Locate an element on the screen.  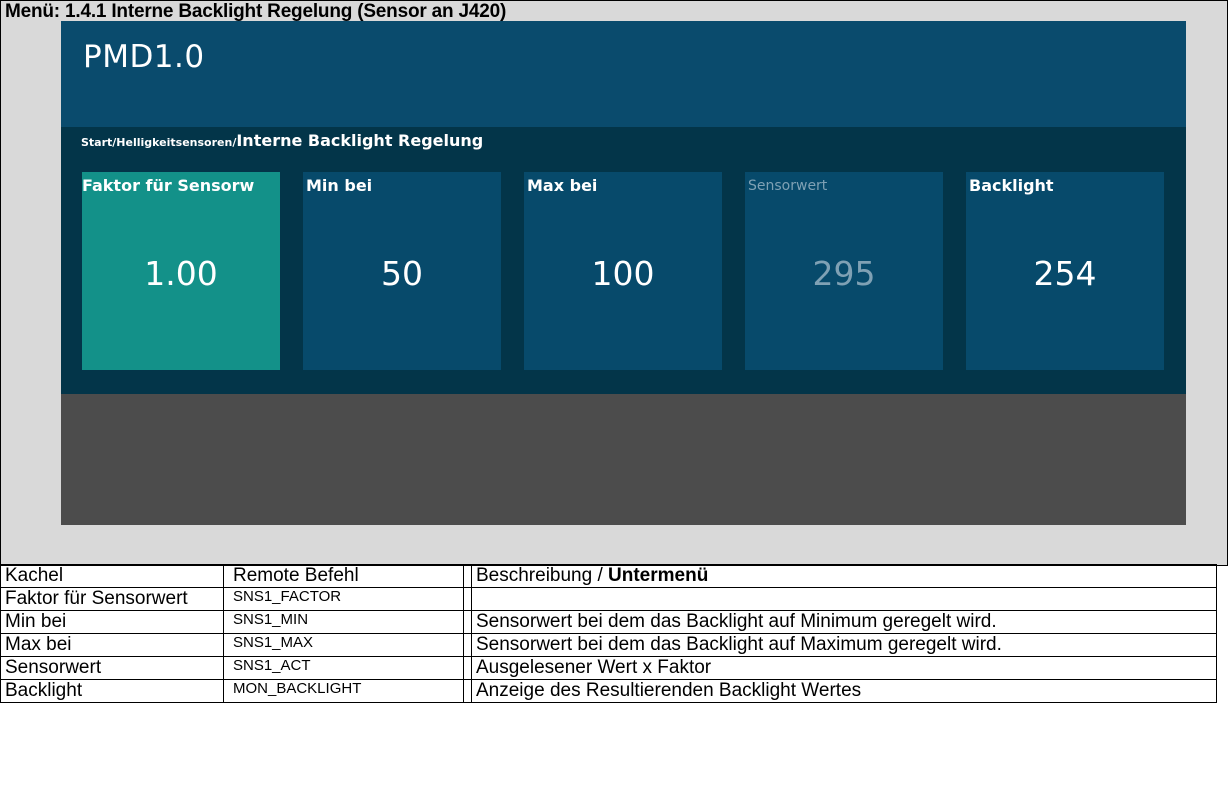
header-untermenu: Untermenü is located at coordinates (658, 575).